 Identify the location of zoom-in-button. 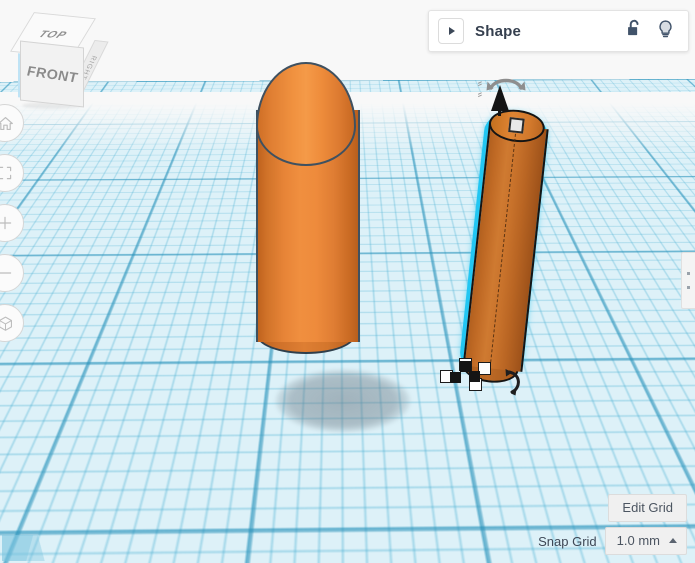
(12, 223).